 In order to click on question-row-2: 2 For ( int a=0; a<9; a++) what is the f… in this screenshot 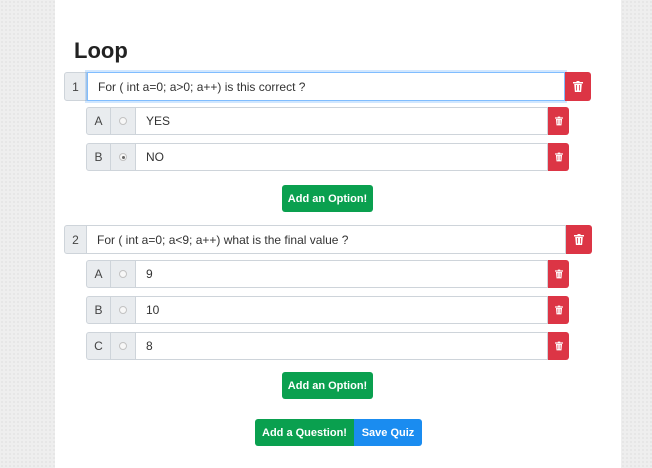, I will do `click(328, 239)`.